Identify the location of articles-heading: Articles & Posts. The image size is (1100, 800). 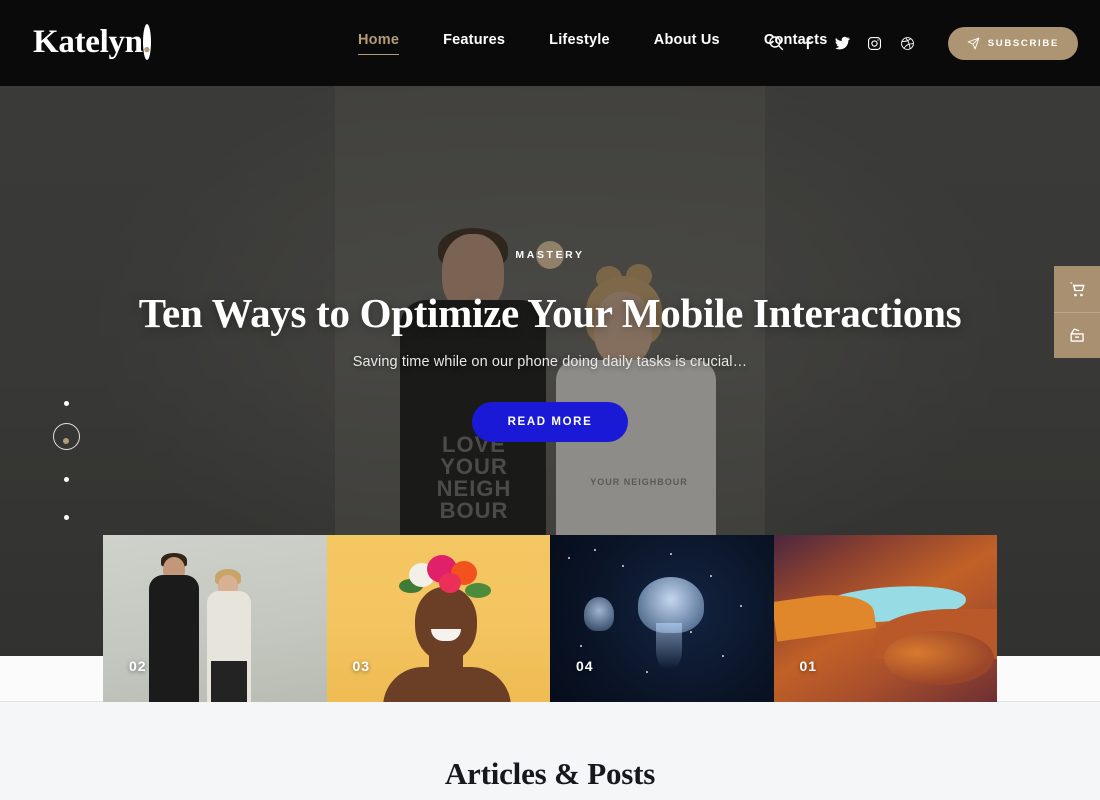
(550, 773).